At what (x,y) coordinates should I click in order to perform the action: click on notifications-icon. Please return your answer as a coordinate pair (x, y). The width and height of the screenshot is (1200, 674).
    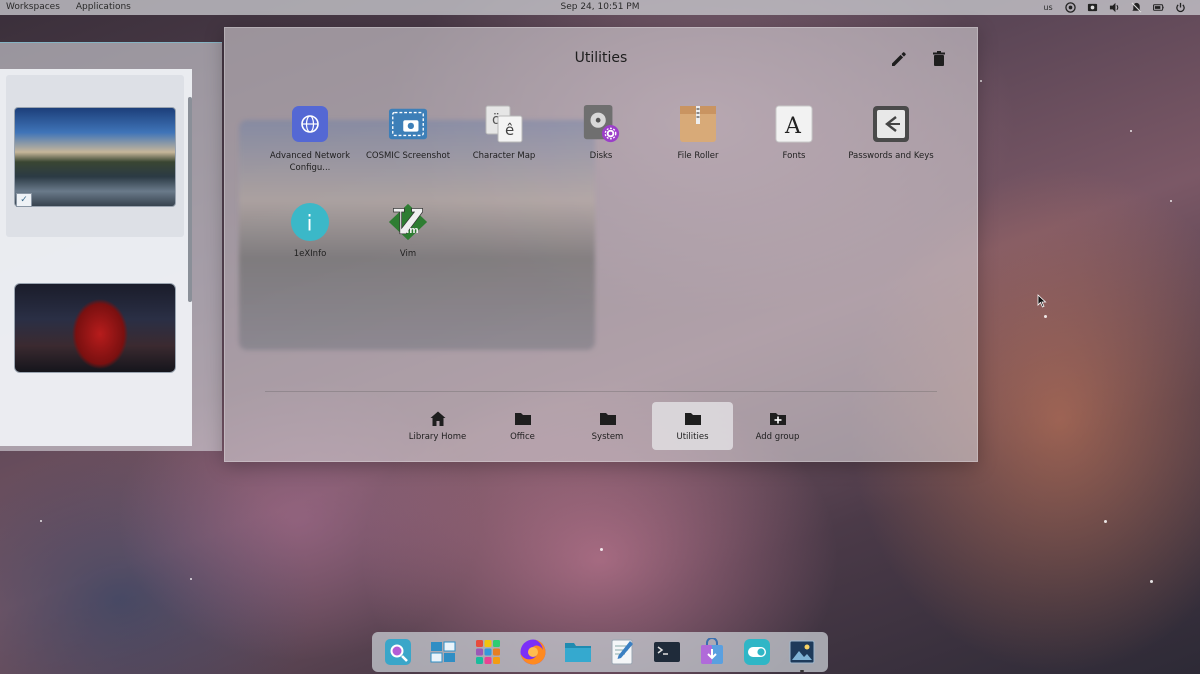
    Looking at the image, I should click on (1136, 7).